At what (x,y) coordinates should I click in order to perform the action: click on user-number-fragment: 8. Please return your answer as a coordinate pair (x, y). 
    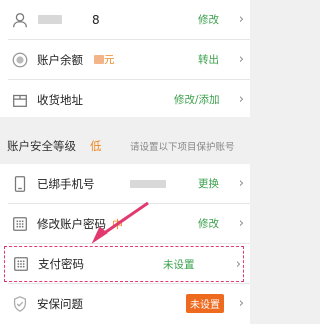
    Looking at the image, I should click on (96, 19).